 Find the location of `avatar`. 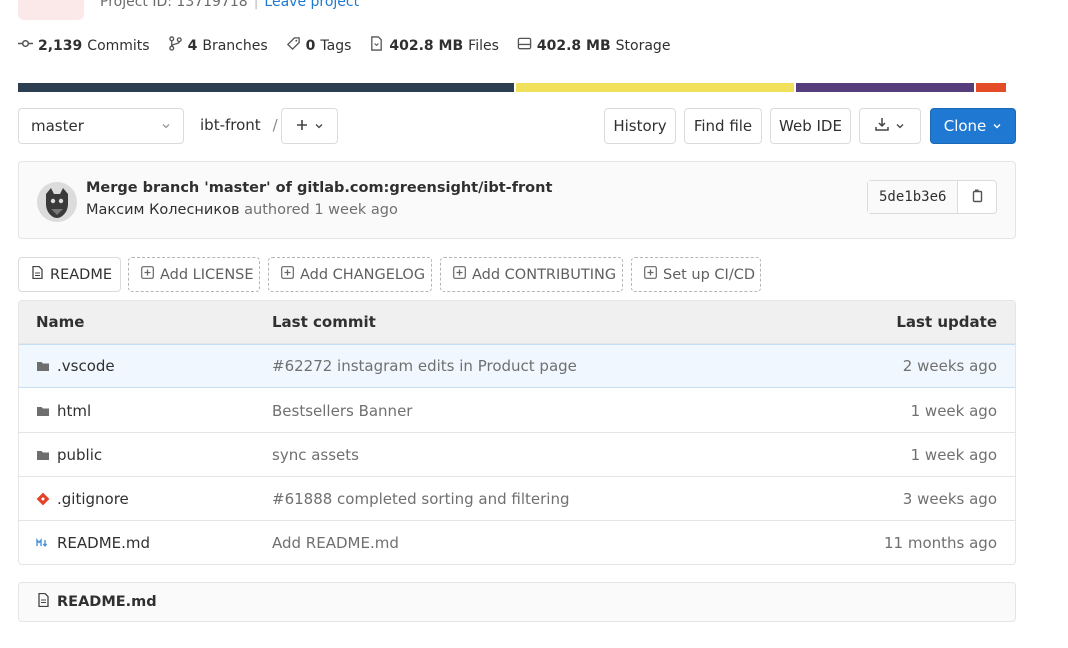

avatar is located at coordinates (57, 202).